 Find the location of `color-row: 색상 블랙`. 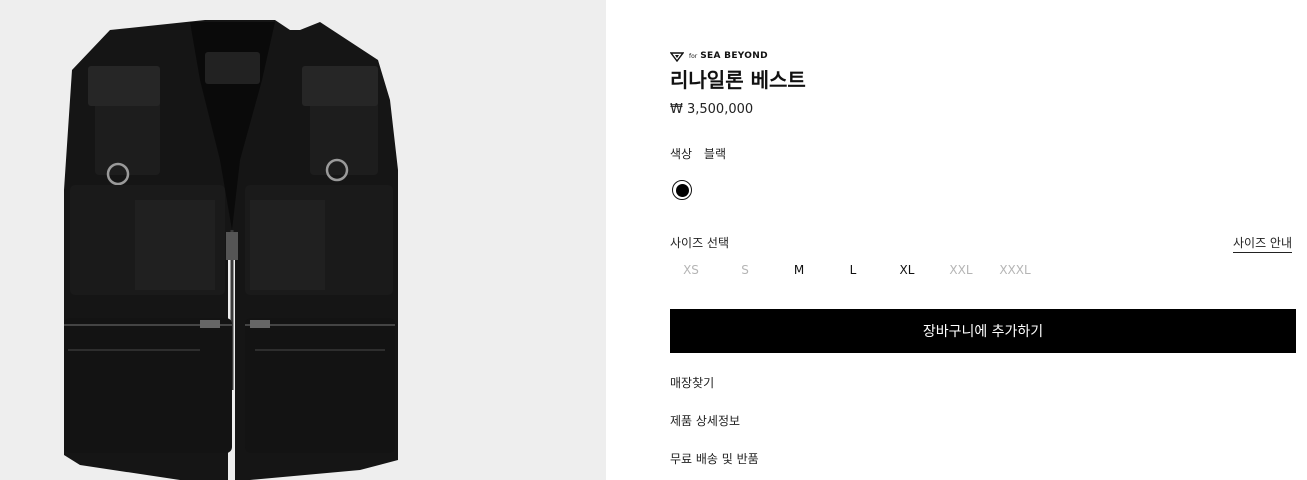

color-row: 색상 블랙 is located at coordinates (698, 153).